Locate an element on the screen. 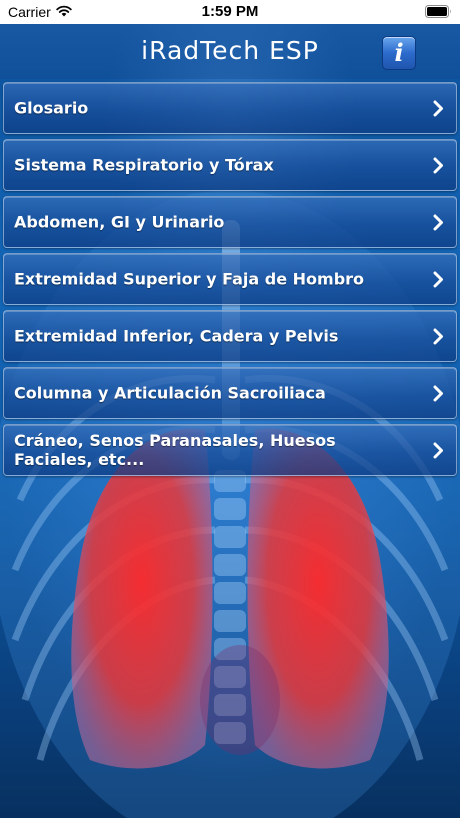  menu-item-label: Extremidad Superior y Faja de Hombro is located at coordinates (189, 279).